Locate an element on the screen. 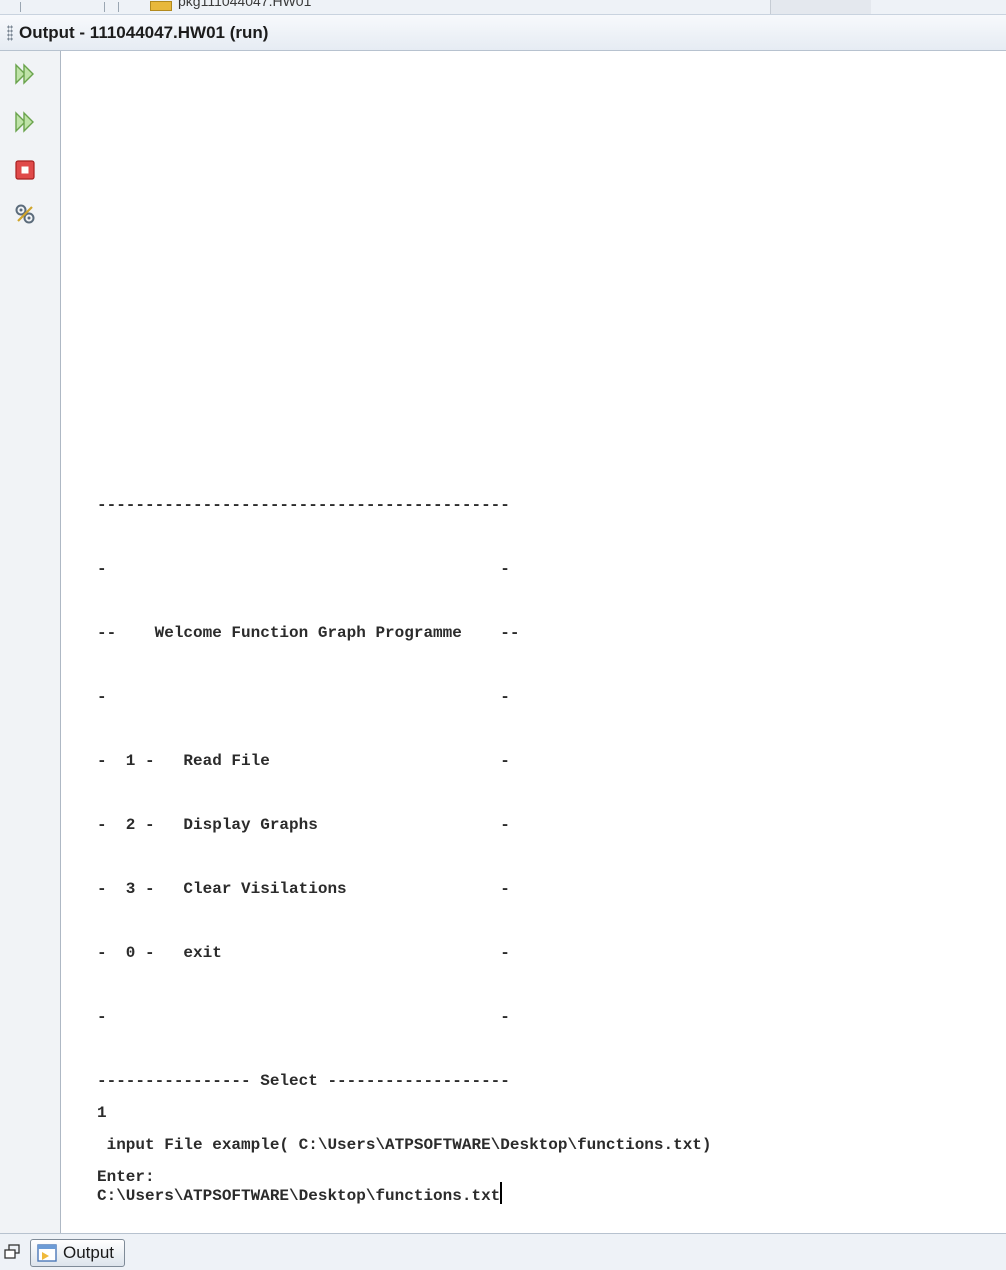 This screenshot has width=1006, height=1270. rerun-icon is located at coordinates (24, 74).